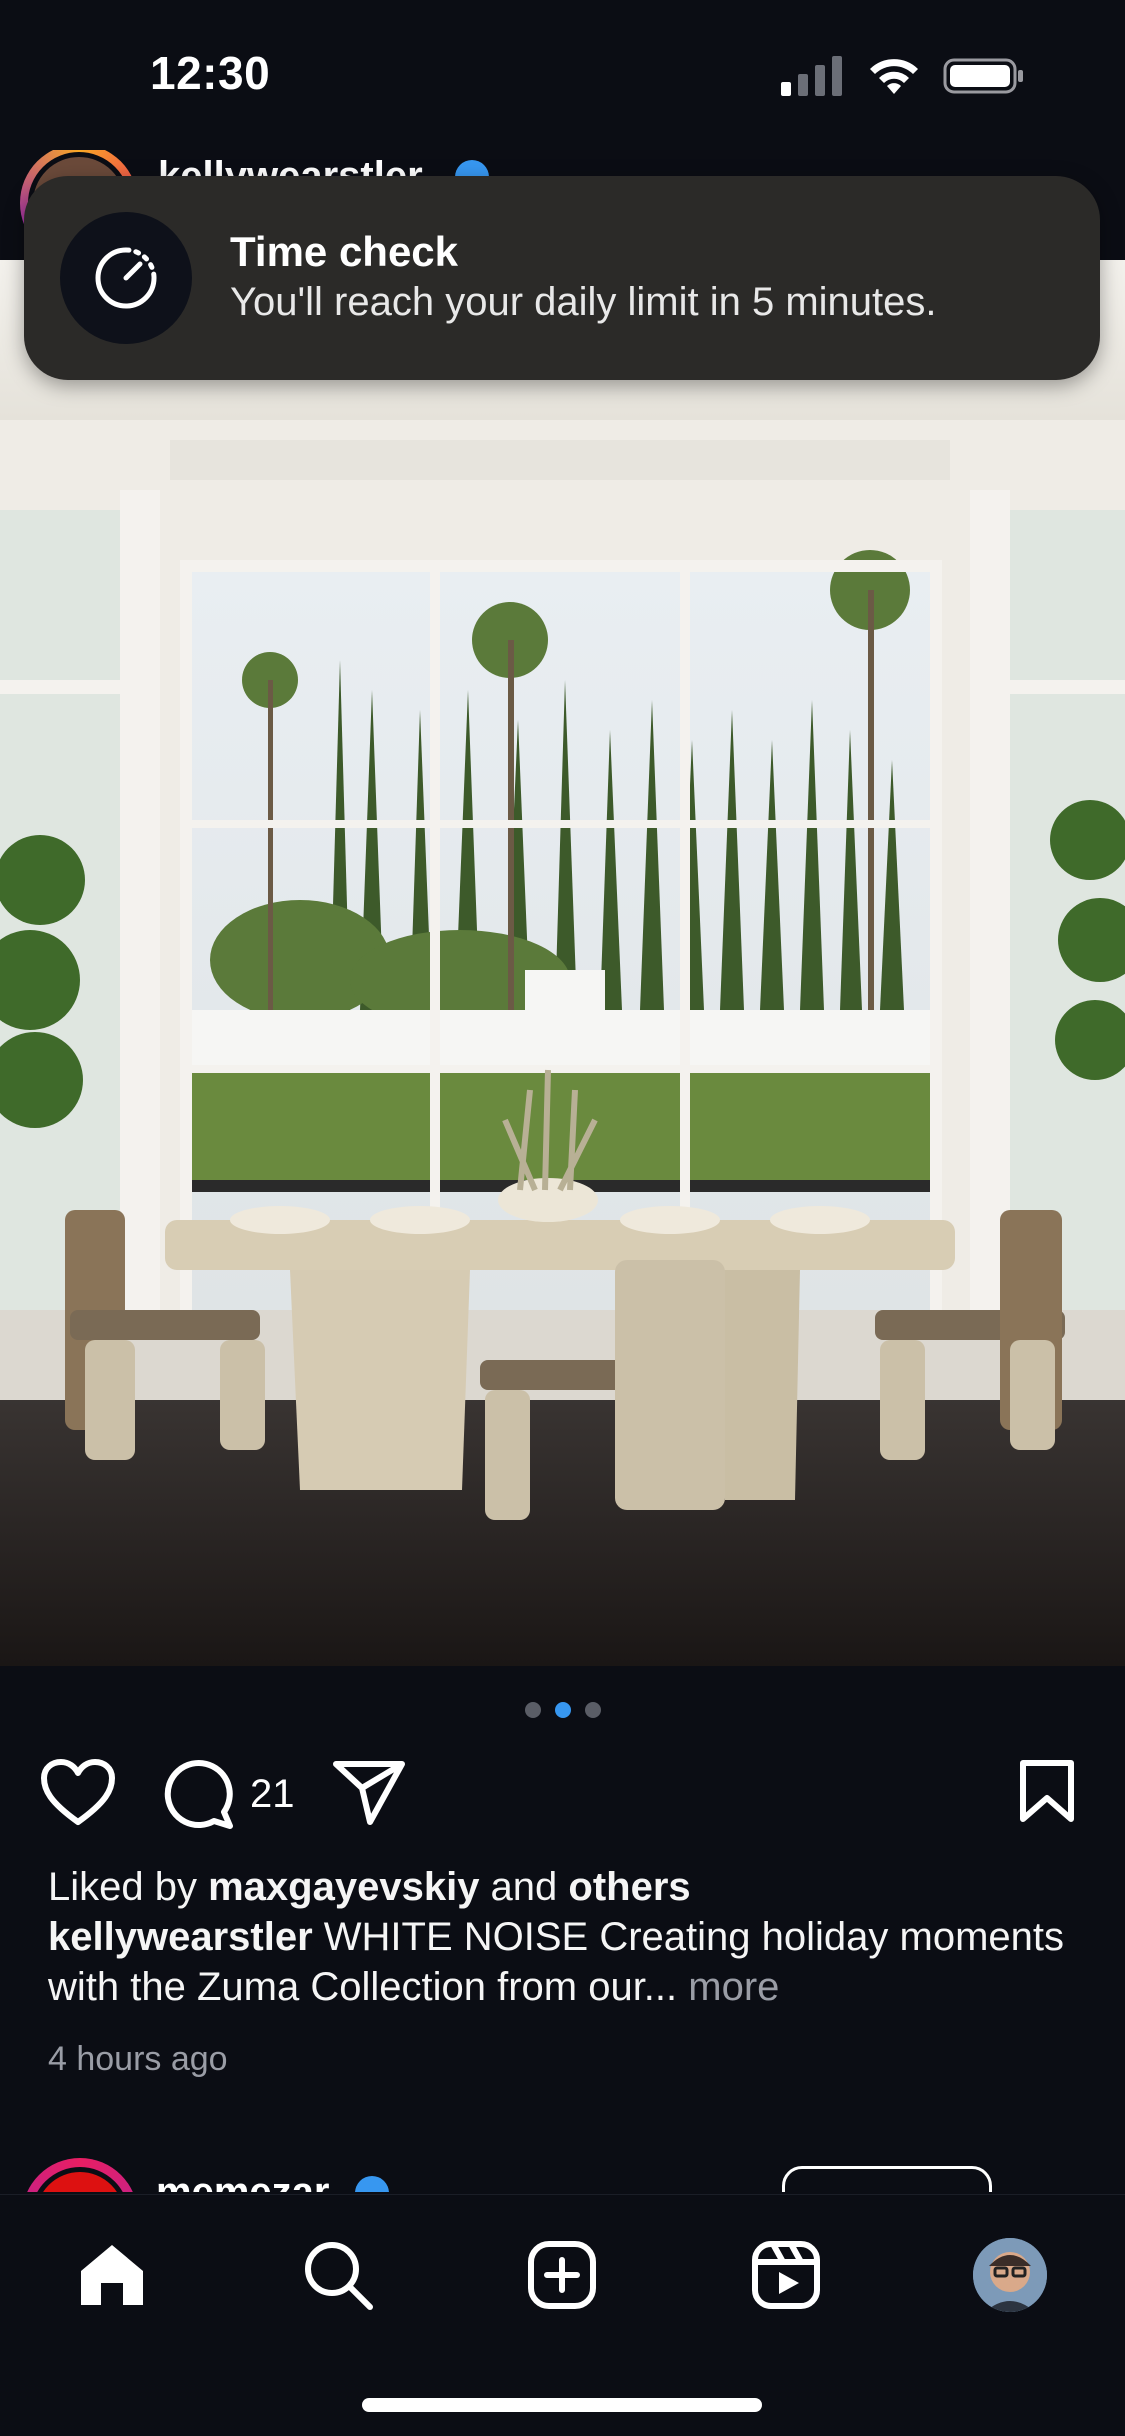 The width and height of the screenshot is (1125, 2436). What do you see at coordinates (210, 73) in the screenshot?
I see `status-time: 12:30` at bounding box center [210, 73].